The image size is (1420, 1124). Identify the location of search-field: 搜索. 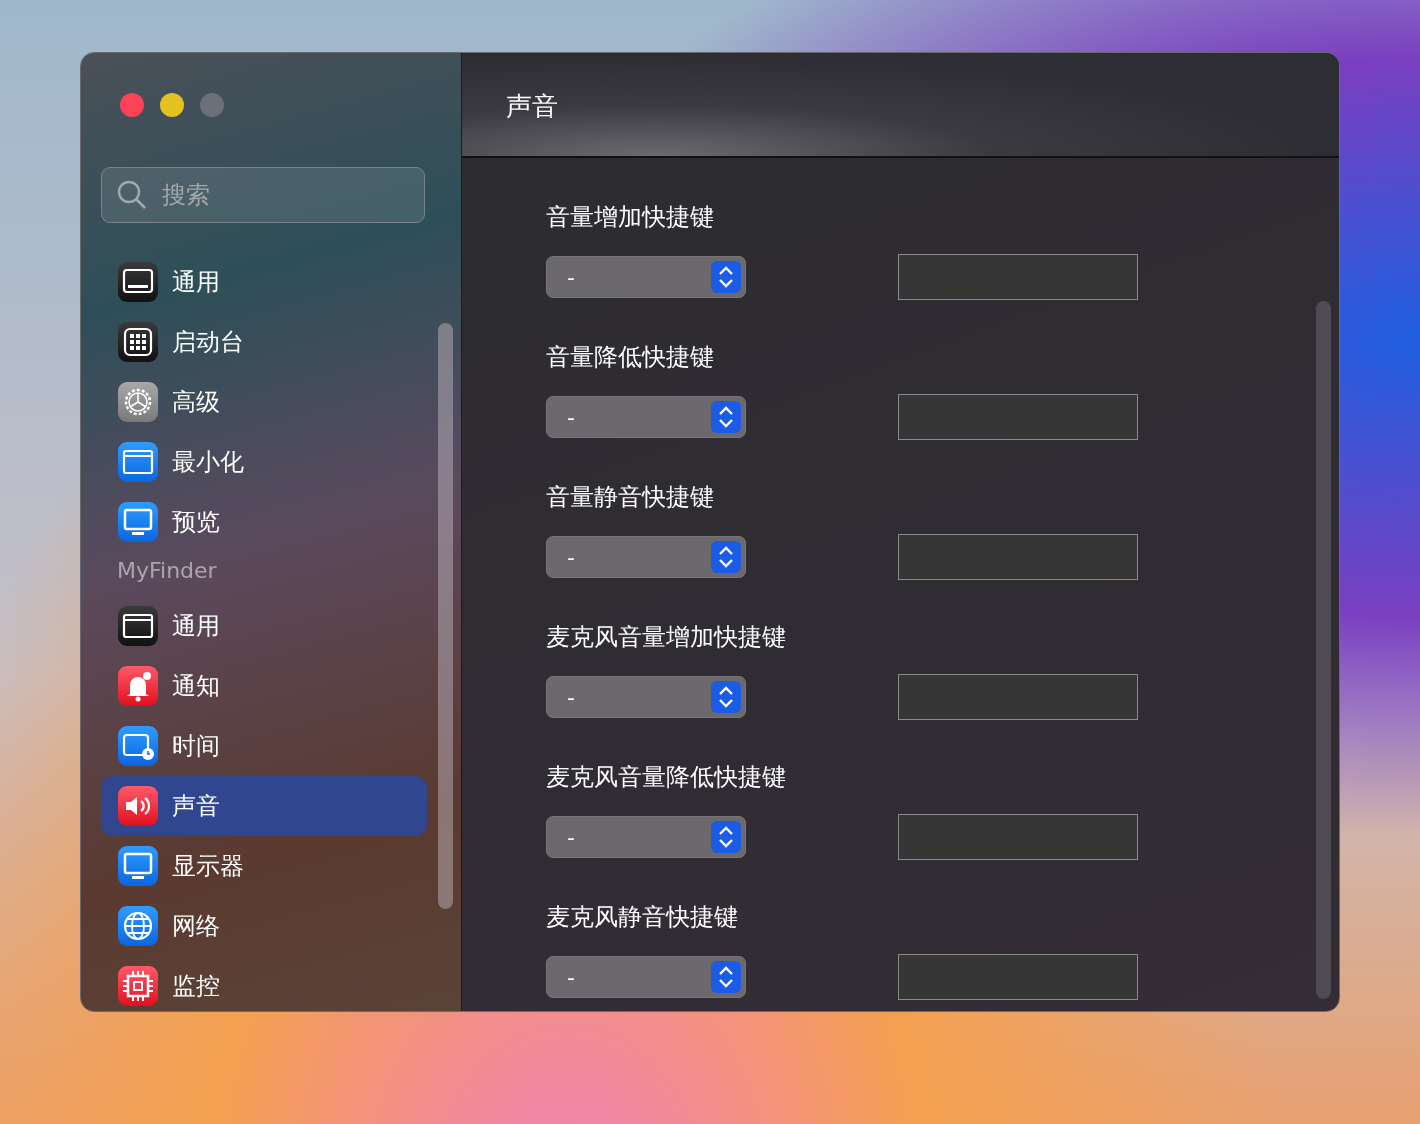
(263, 195).